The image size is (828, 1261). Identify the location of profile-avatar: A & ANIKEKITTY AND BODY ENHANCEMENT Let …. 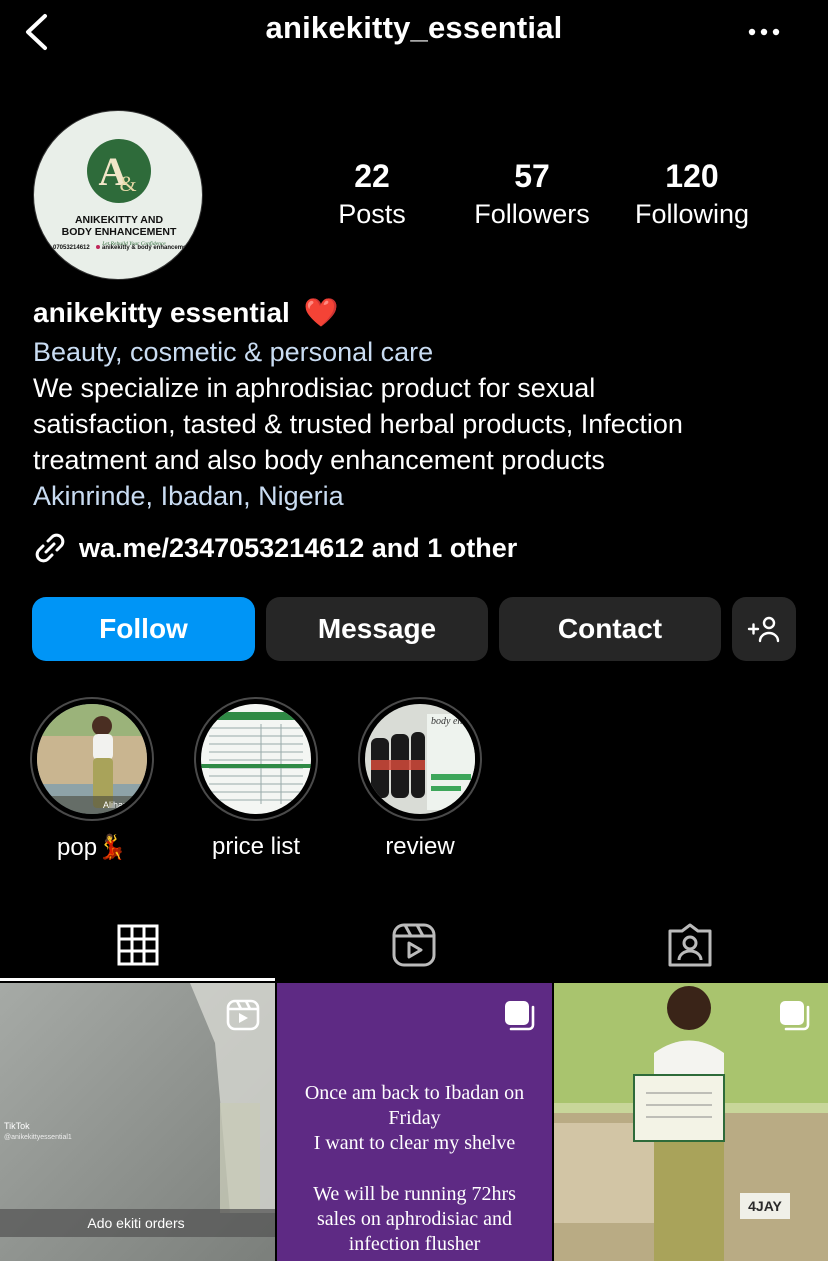
(118, 195).